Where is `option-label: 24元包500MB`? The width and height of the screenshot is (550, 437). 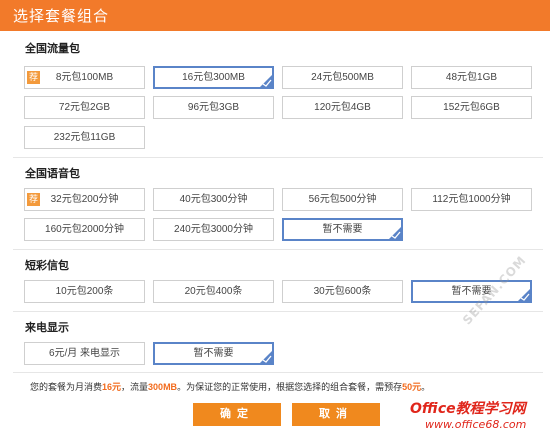
option-label: 24元包500MB is located at coordinates (342, 77).